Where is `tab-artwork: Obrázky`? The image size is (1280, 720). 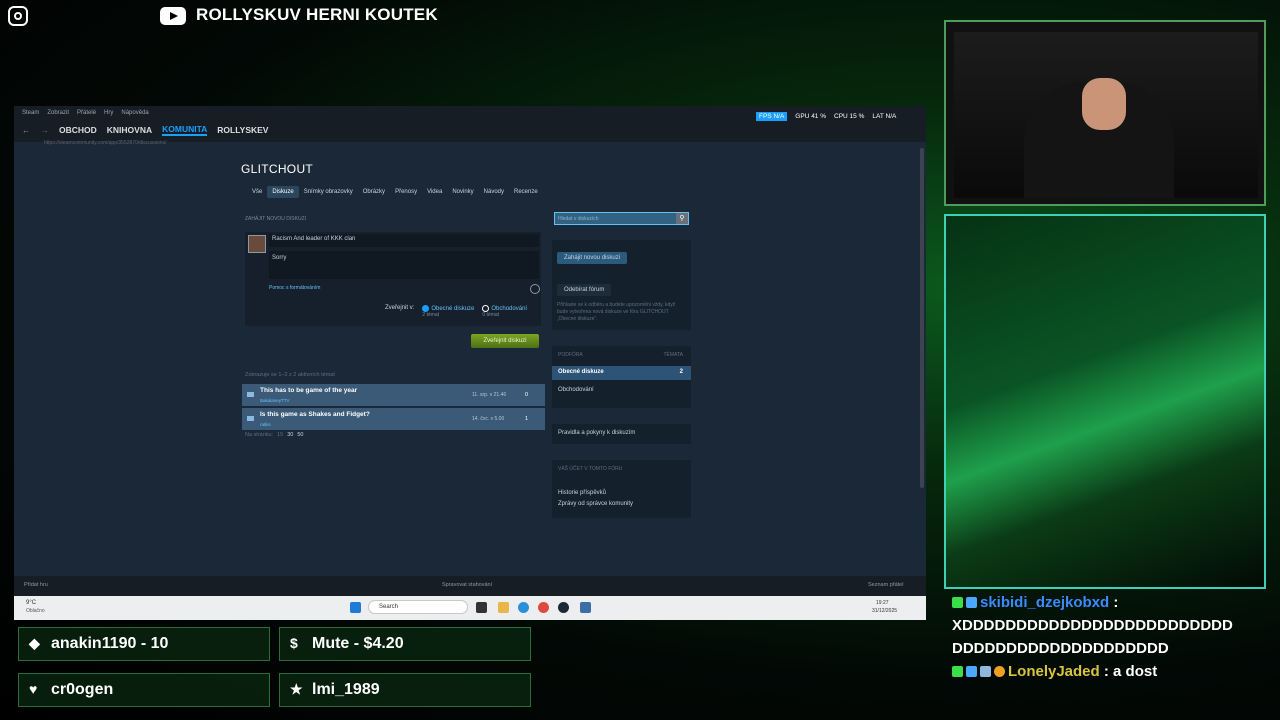 tab-artwork: Obrázky is located at coordinates (374, 192).